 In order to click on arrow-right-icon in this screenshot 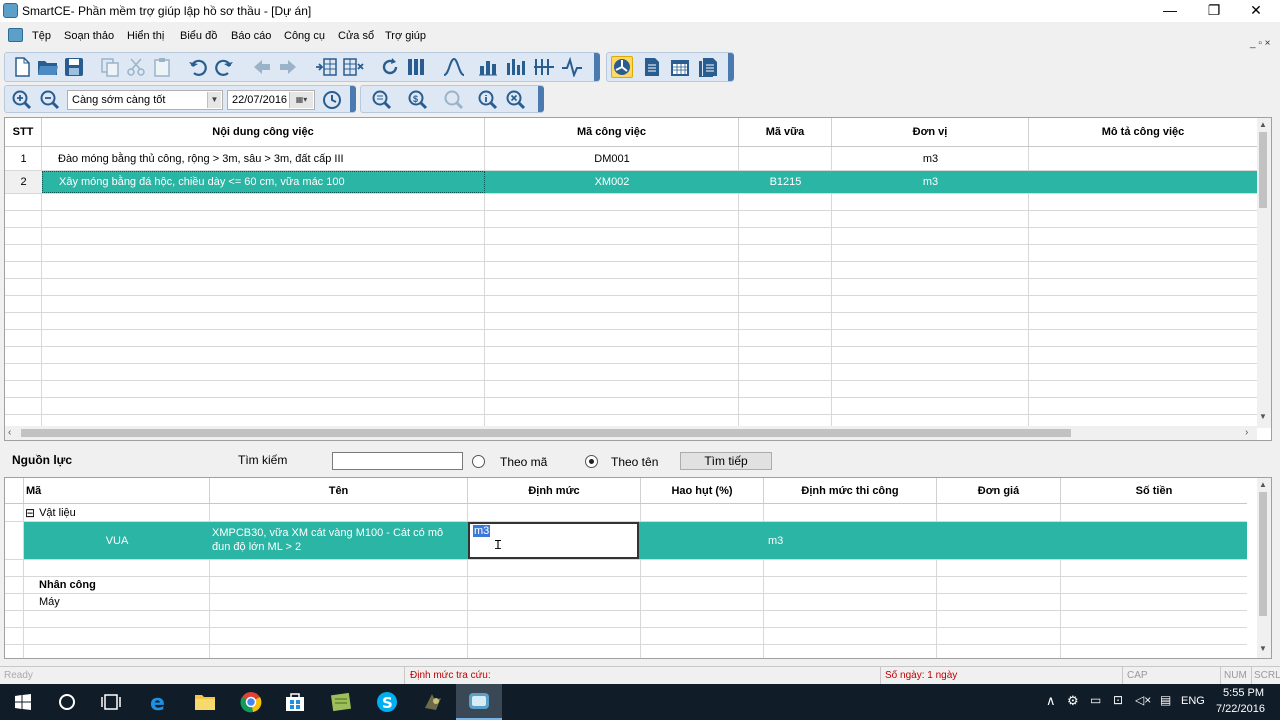, I will do `click(288, 67)`.